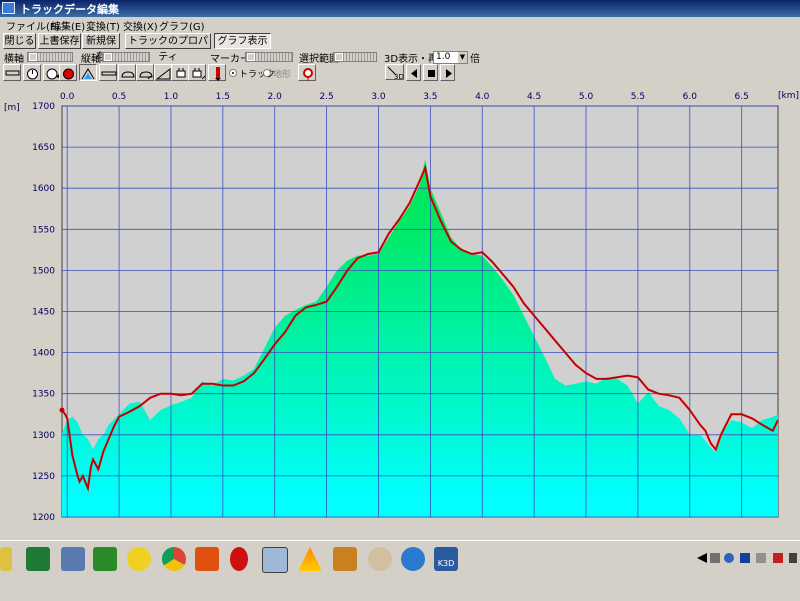 The image size is (800, 601). I want to click on k3d-icon: K3D, so click(446, 559).